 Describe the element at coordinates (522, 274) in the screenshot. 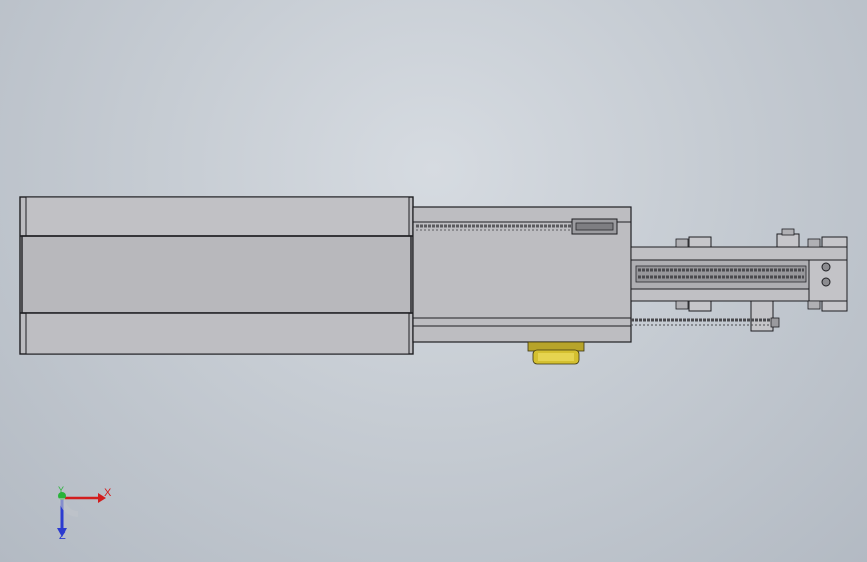

I see `middle-frame` at that location.